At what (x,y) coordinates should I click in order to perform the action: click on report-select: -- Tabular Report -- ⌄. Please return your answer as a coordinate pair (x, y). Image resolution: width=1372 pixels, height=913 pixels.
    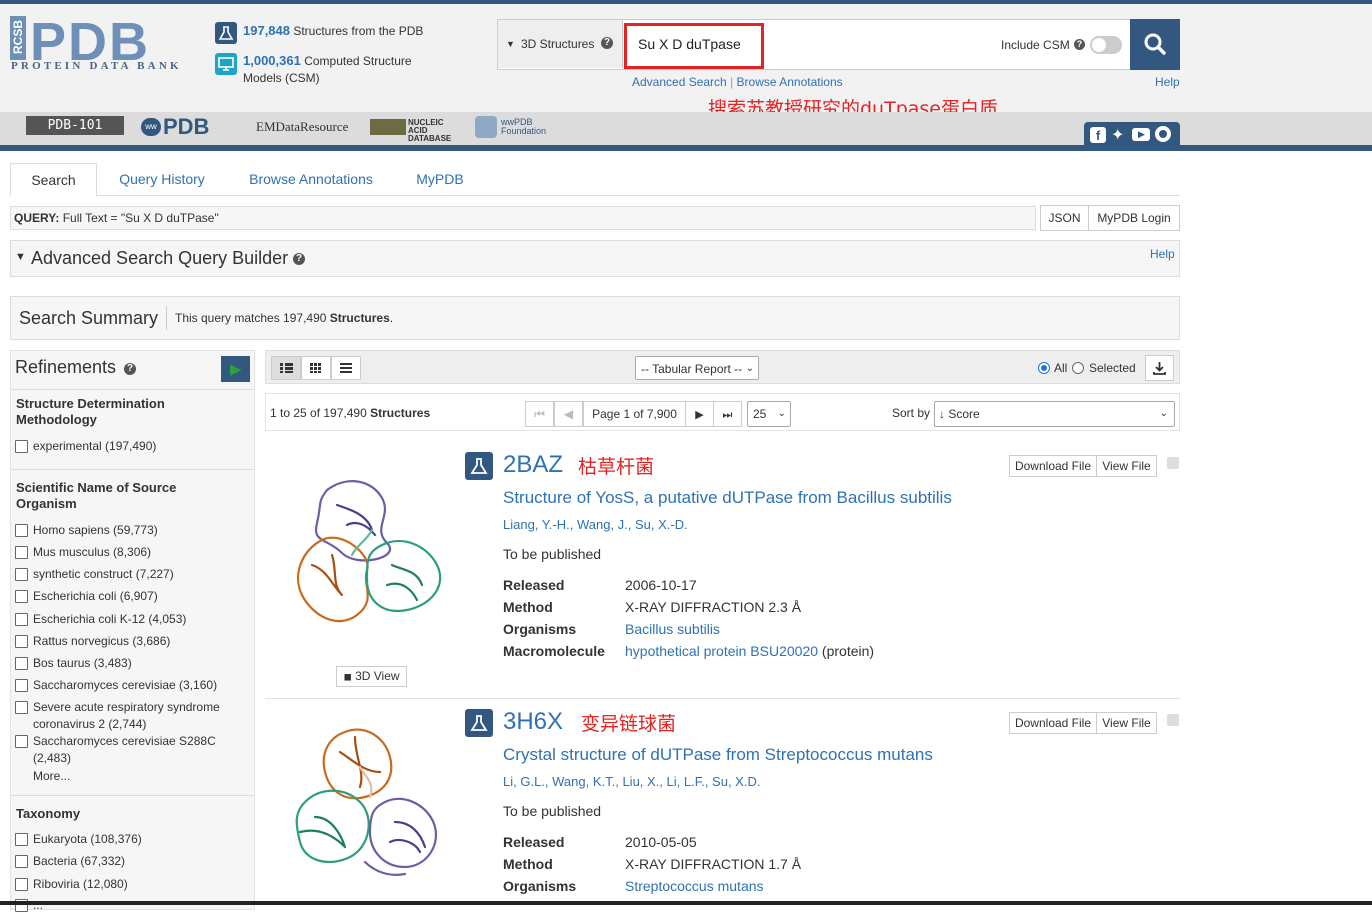
    Looking at the image, I should click on (697, 368).